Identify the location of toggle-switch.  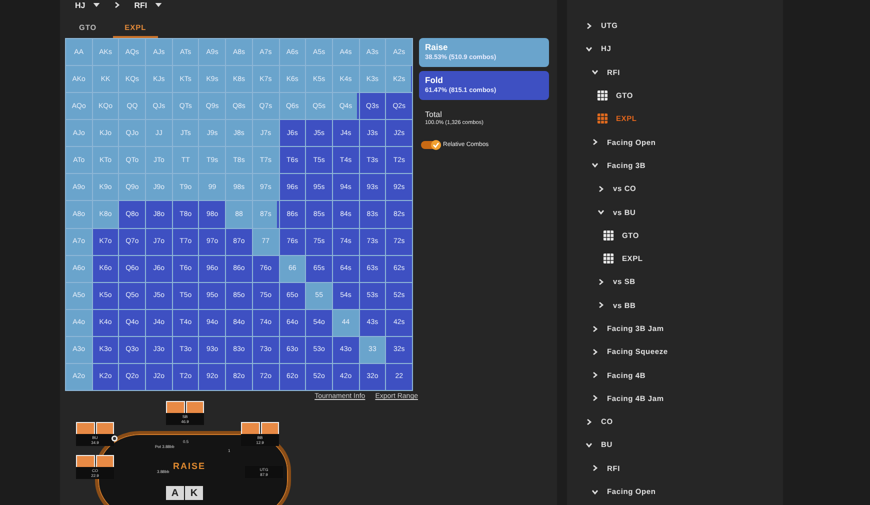
(431, 145).